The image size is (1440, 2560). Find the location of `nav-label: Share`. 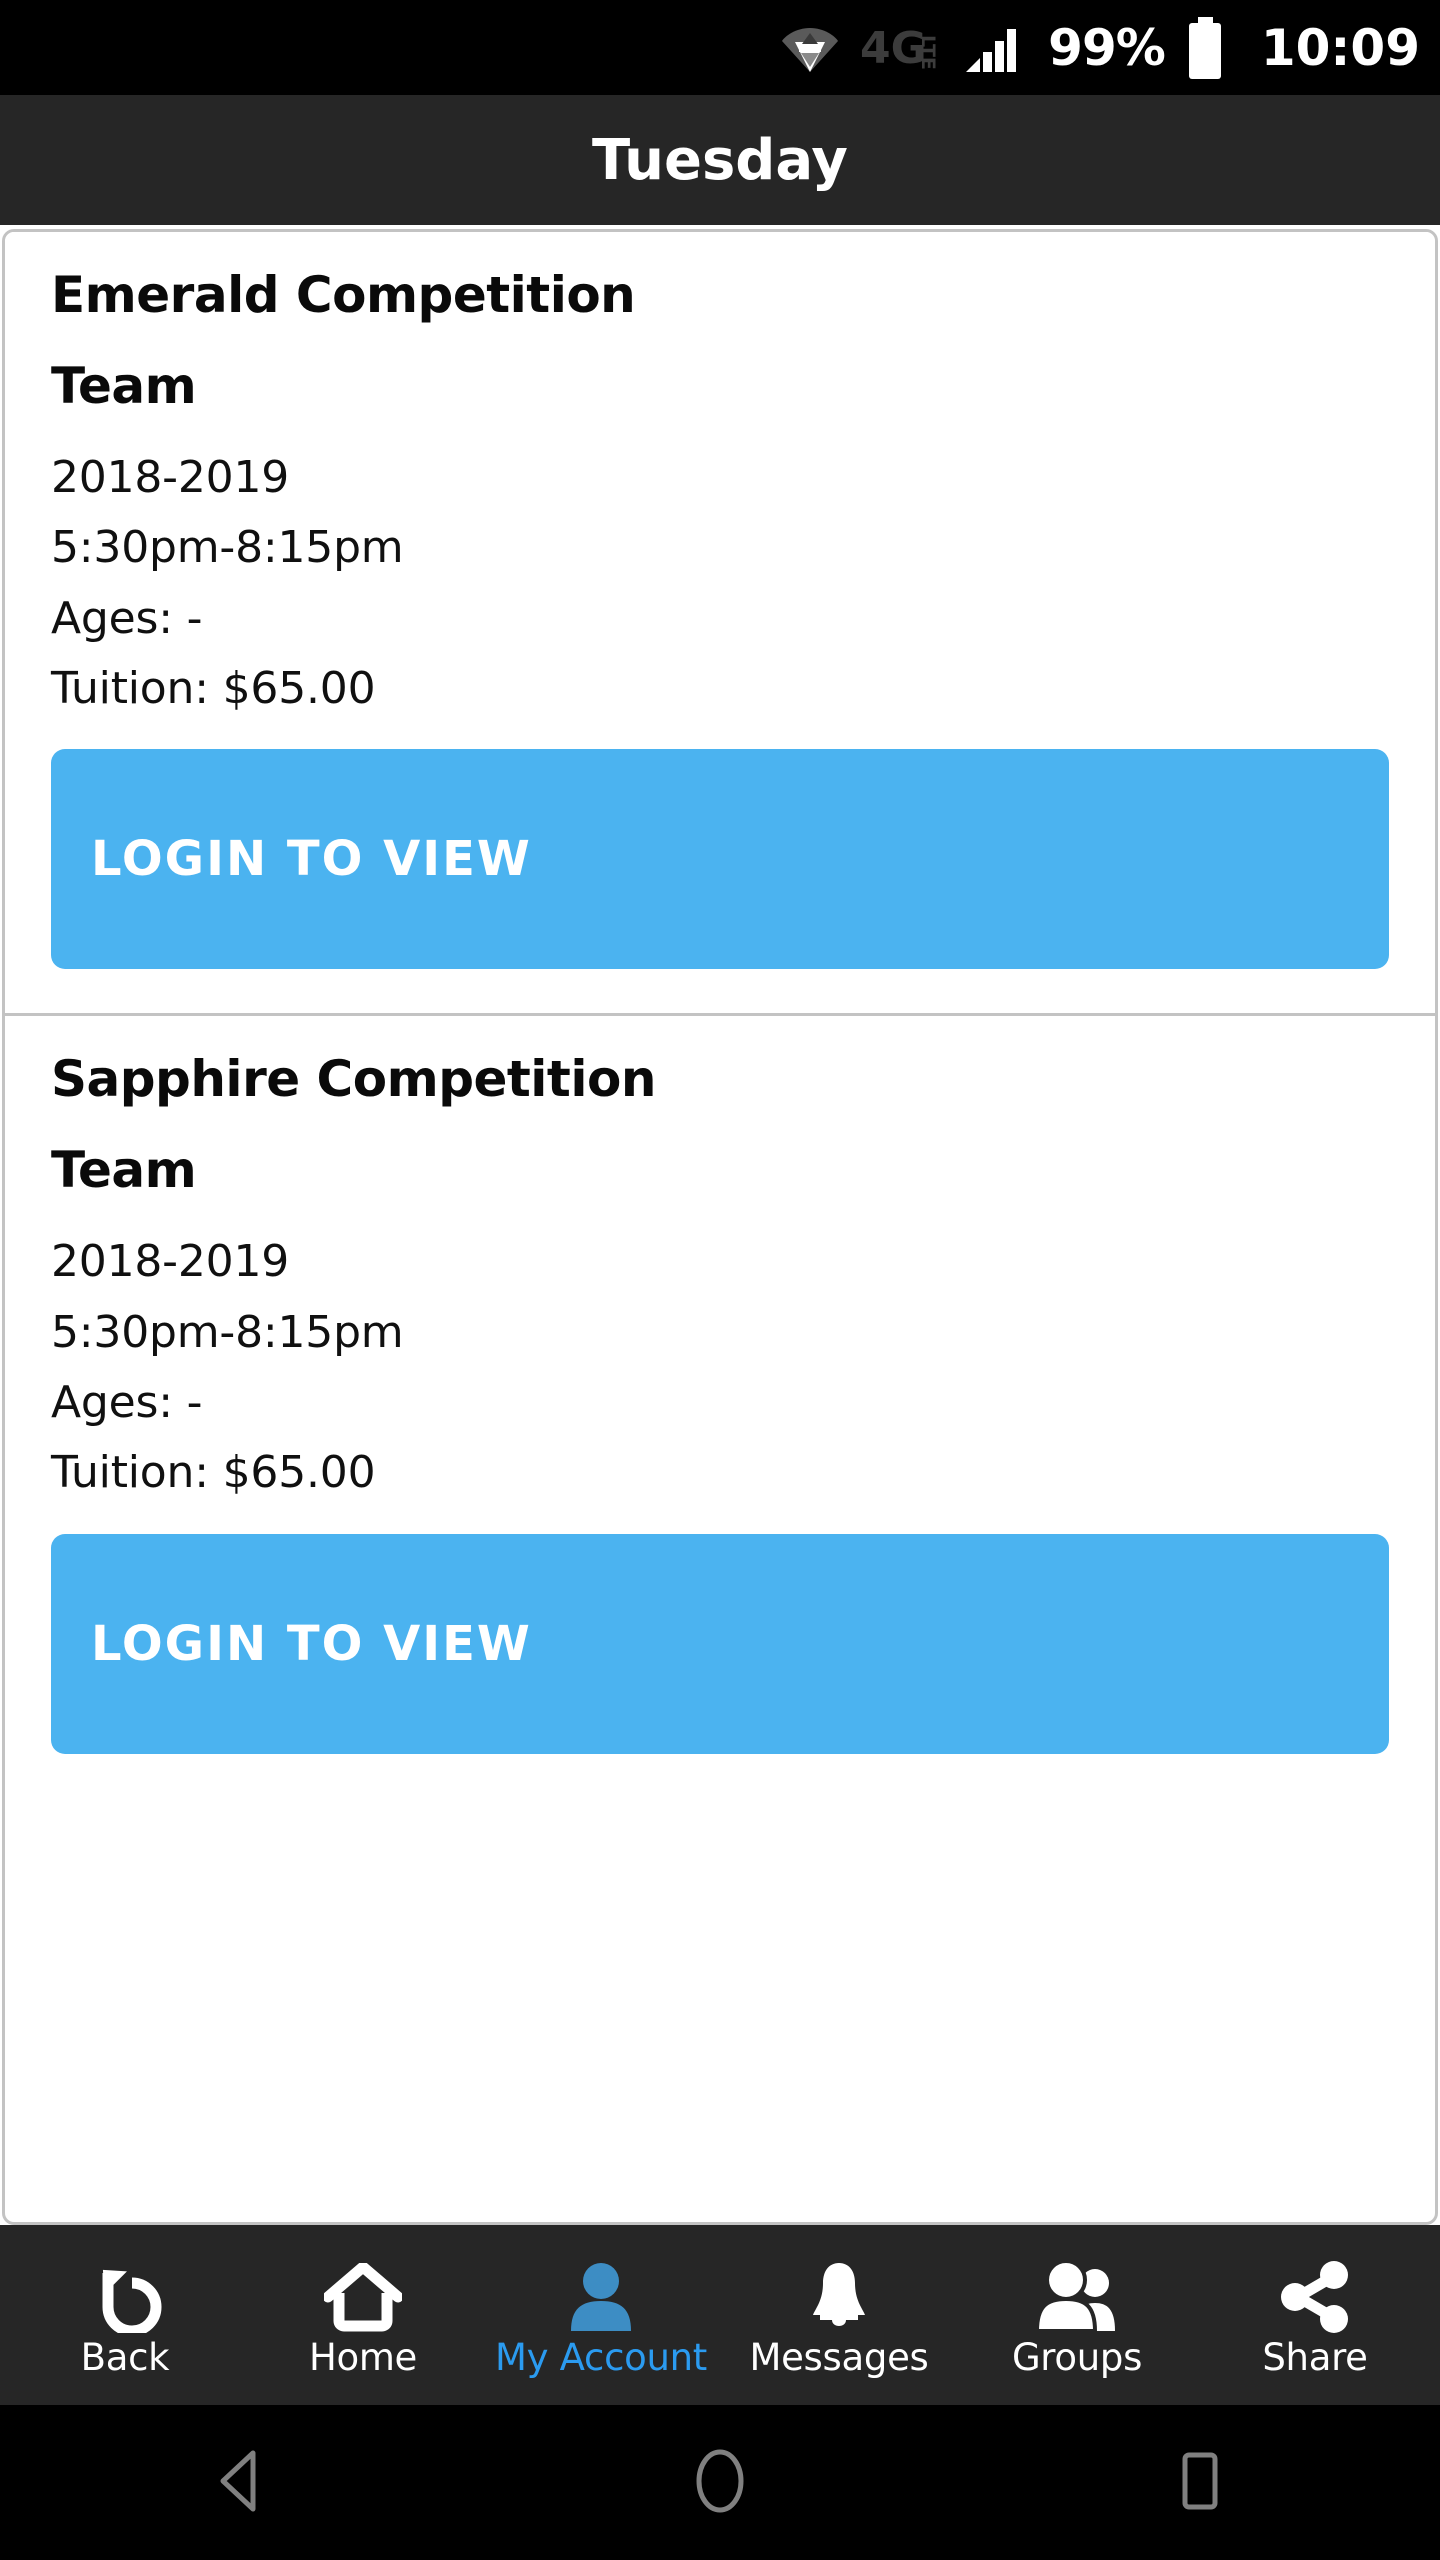

nav-label: Share is located at coordinates (1315, 2357).